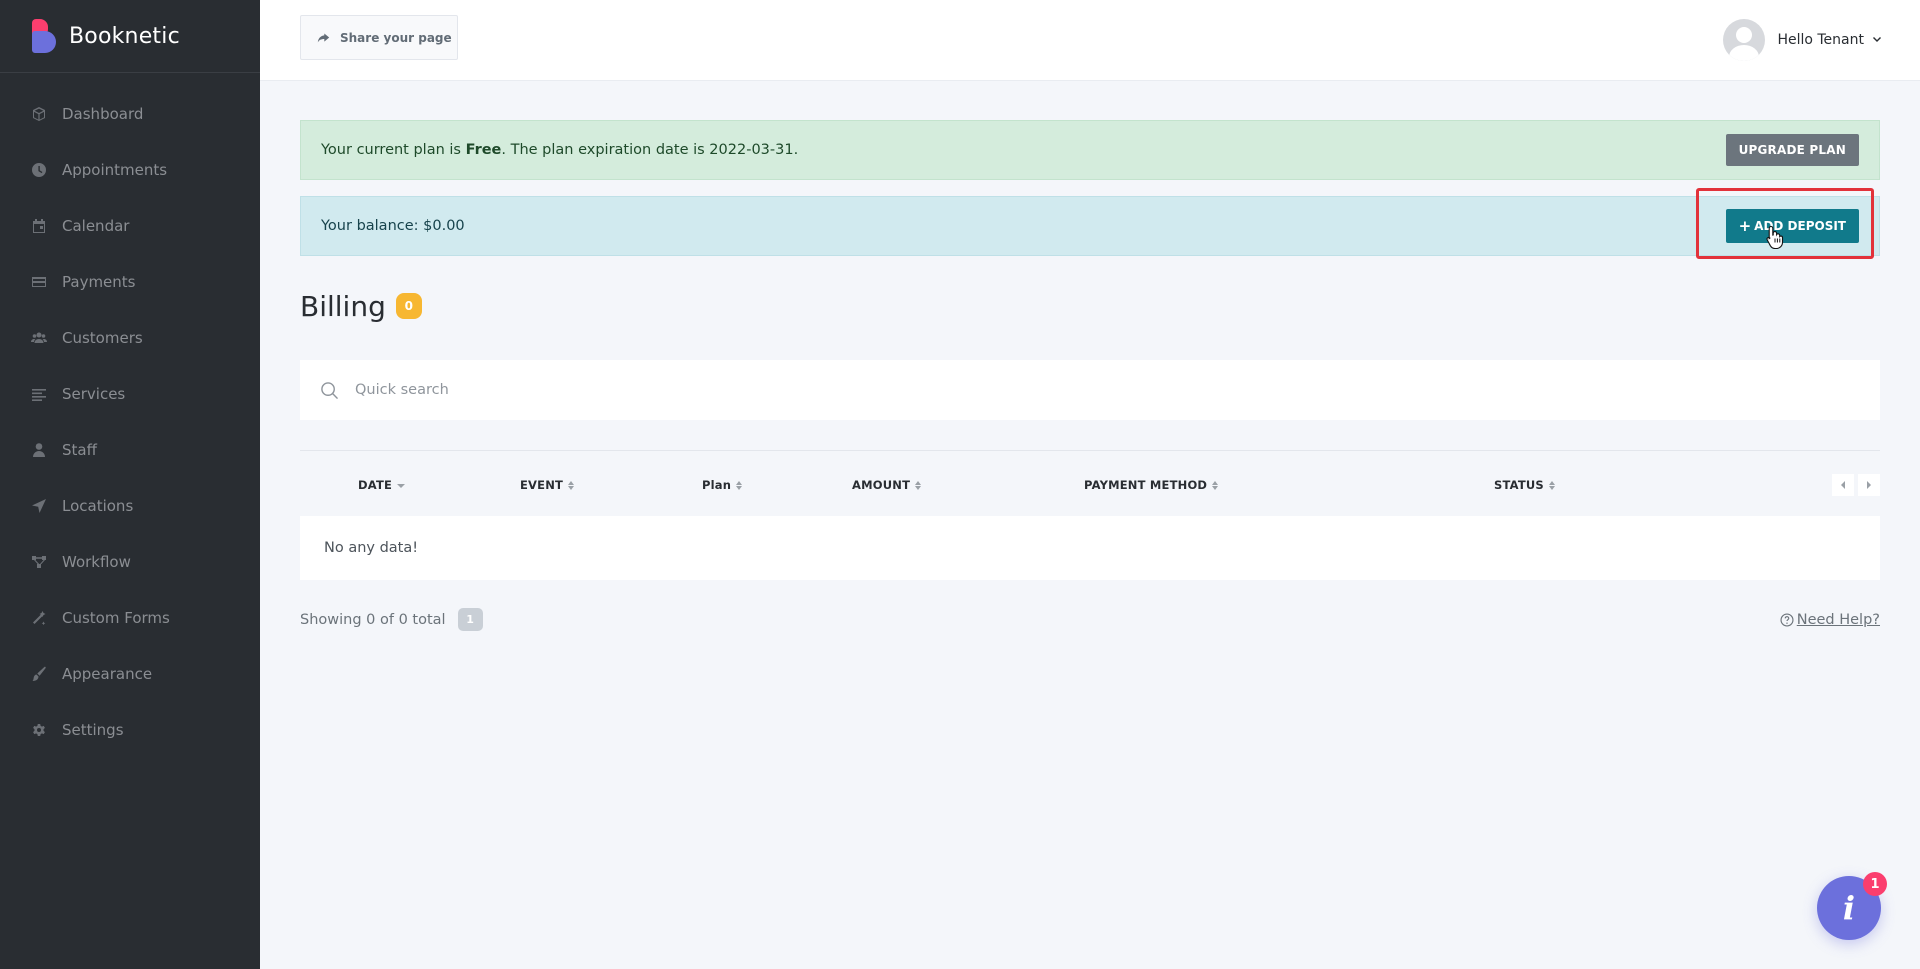 The height and width of the screenshot is (969, 1920). I want to click on calendar-icon, so click(39, 226).